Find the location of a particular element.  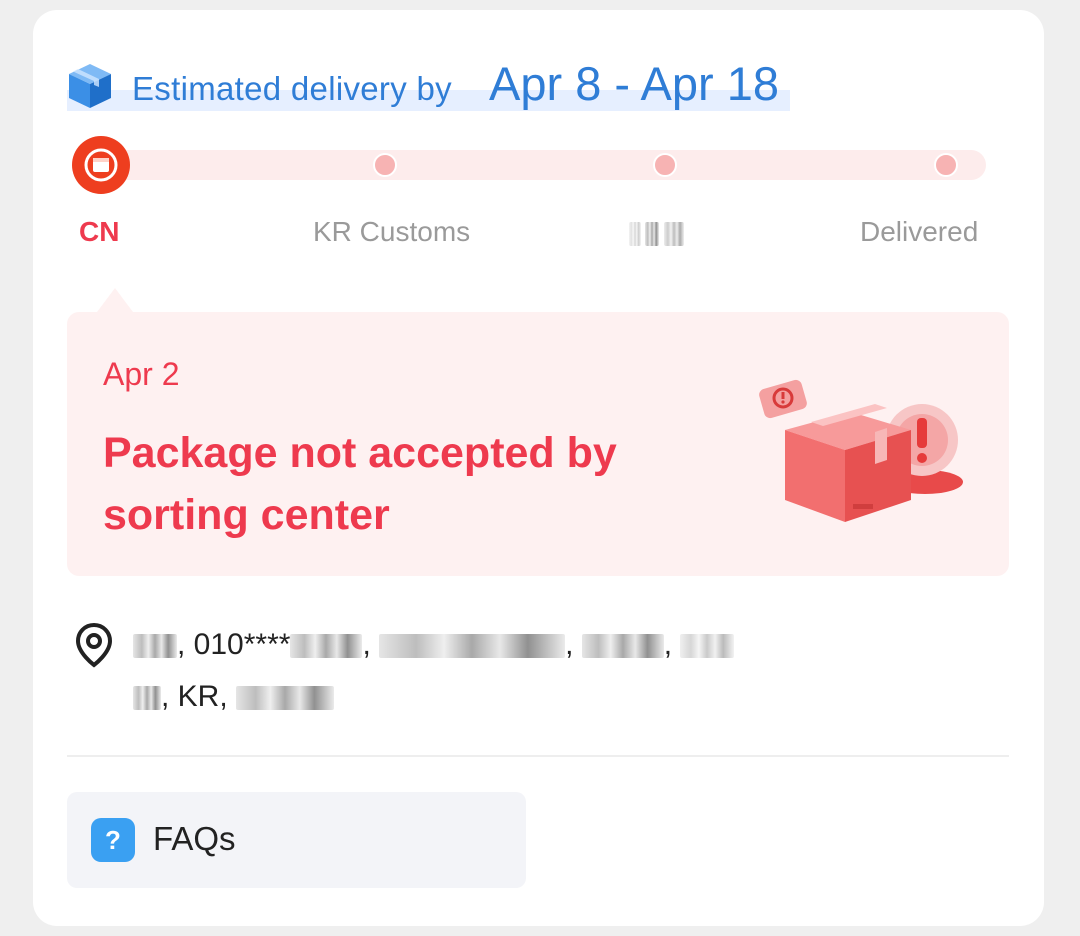

package-warning-illustration-icon is located at coordinates (861, 450).